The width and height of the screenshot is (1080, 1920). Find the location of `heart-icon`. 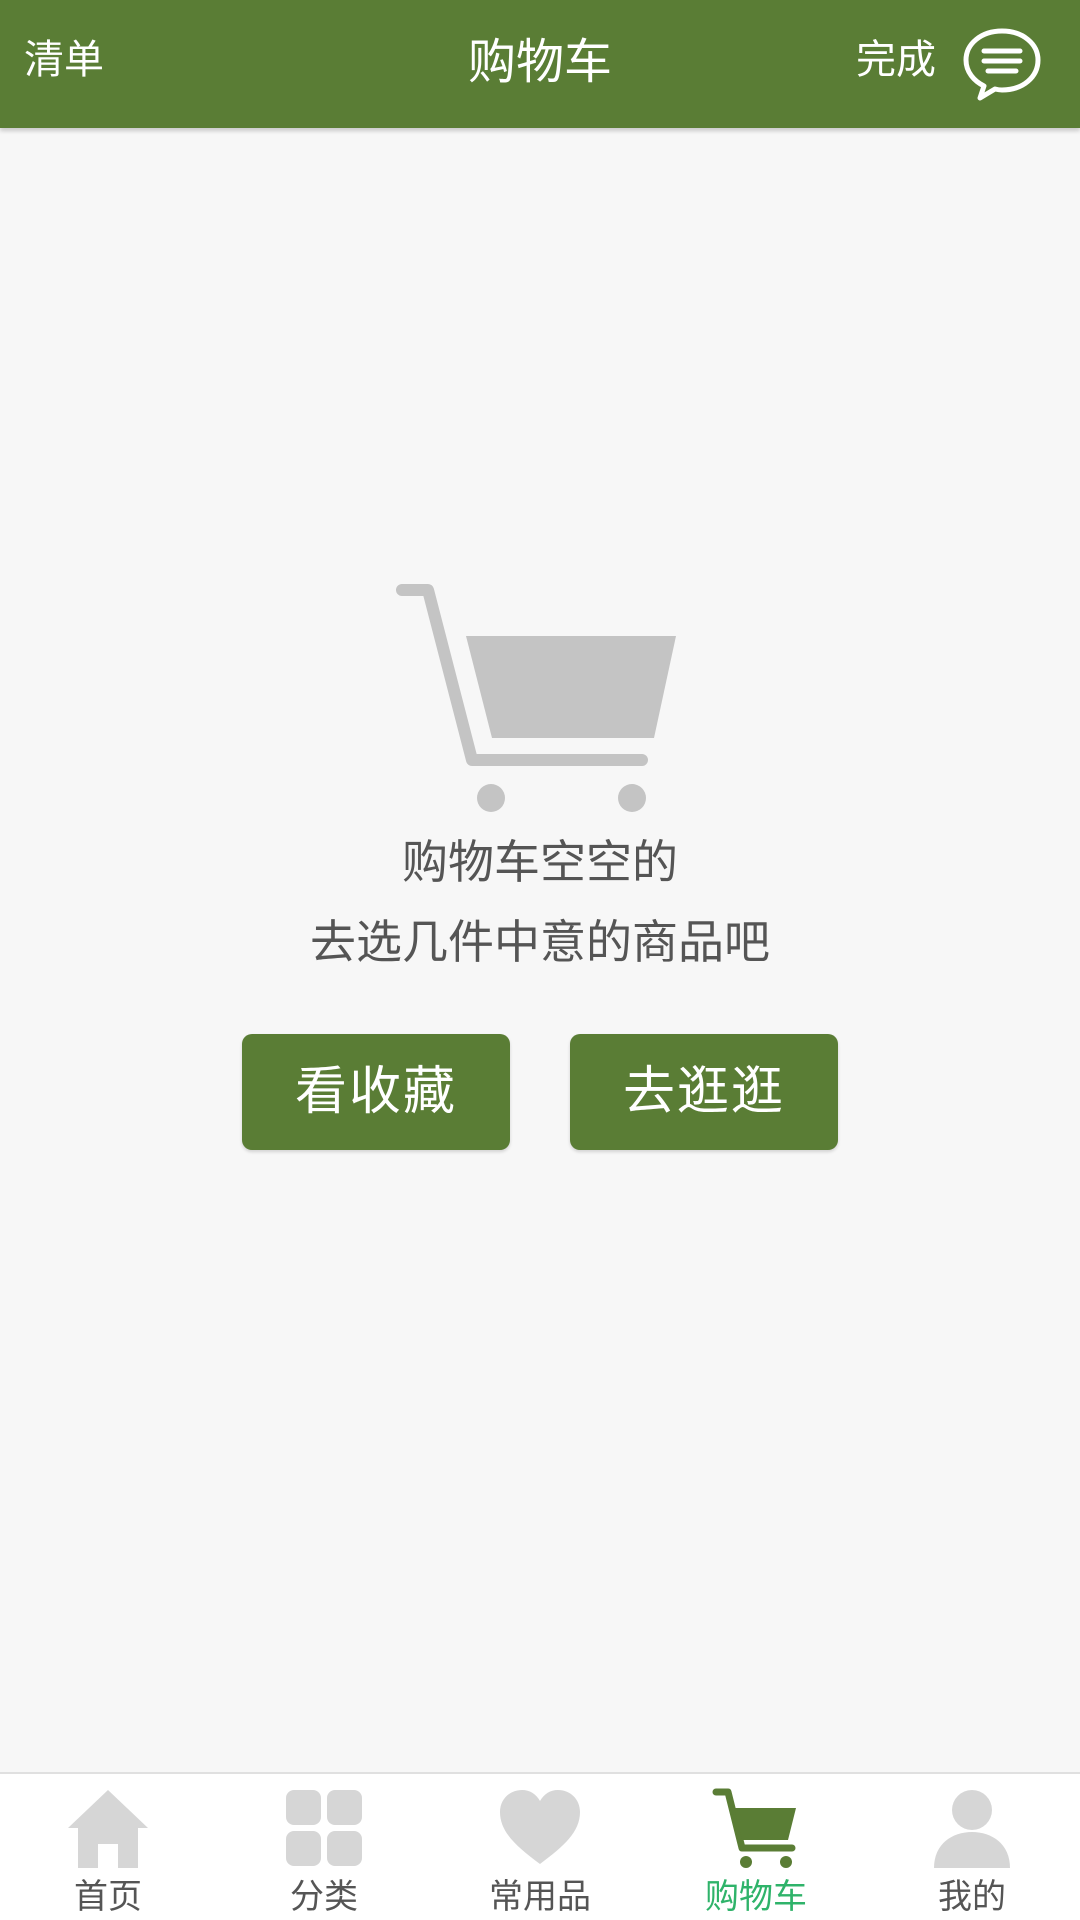

heart-icon is located at coordinates (540, 1827).